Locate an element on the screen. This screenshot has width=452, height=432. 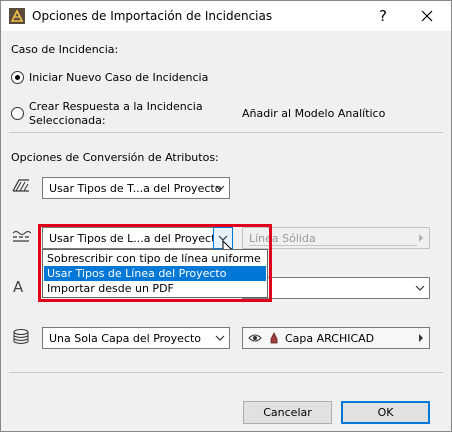
archicad-icon is located at coordinates (17, 16).